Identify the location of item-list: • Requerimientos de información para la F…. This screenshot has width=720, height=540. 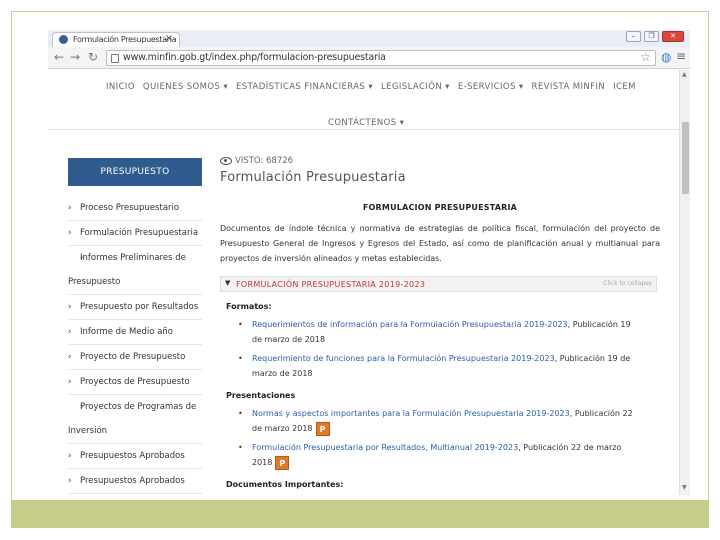
(449, 349).